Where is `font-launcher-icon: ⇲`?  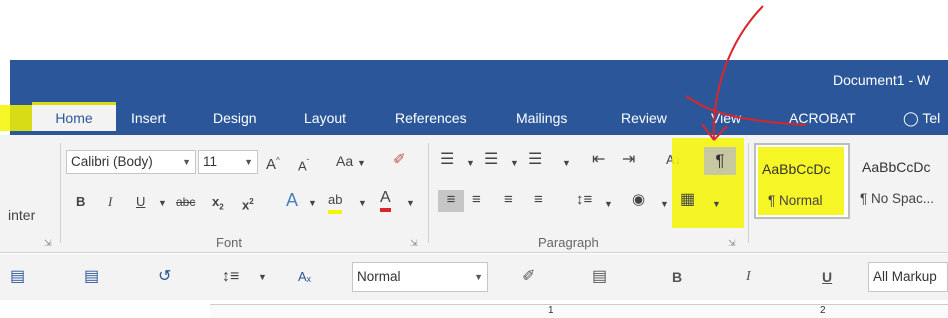
font-launcher-icon: ⇲ is located at coordinates (414, 243).